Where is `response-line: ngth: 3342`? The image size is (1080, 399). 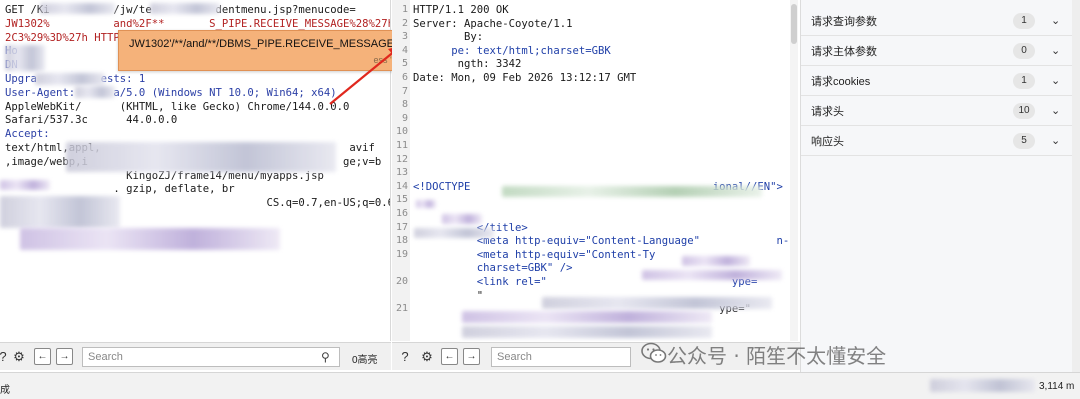
response-line: ngth: 3342 is located at coordinates (467, 64).